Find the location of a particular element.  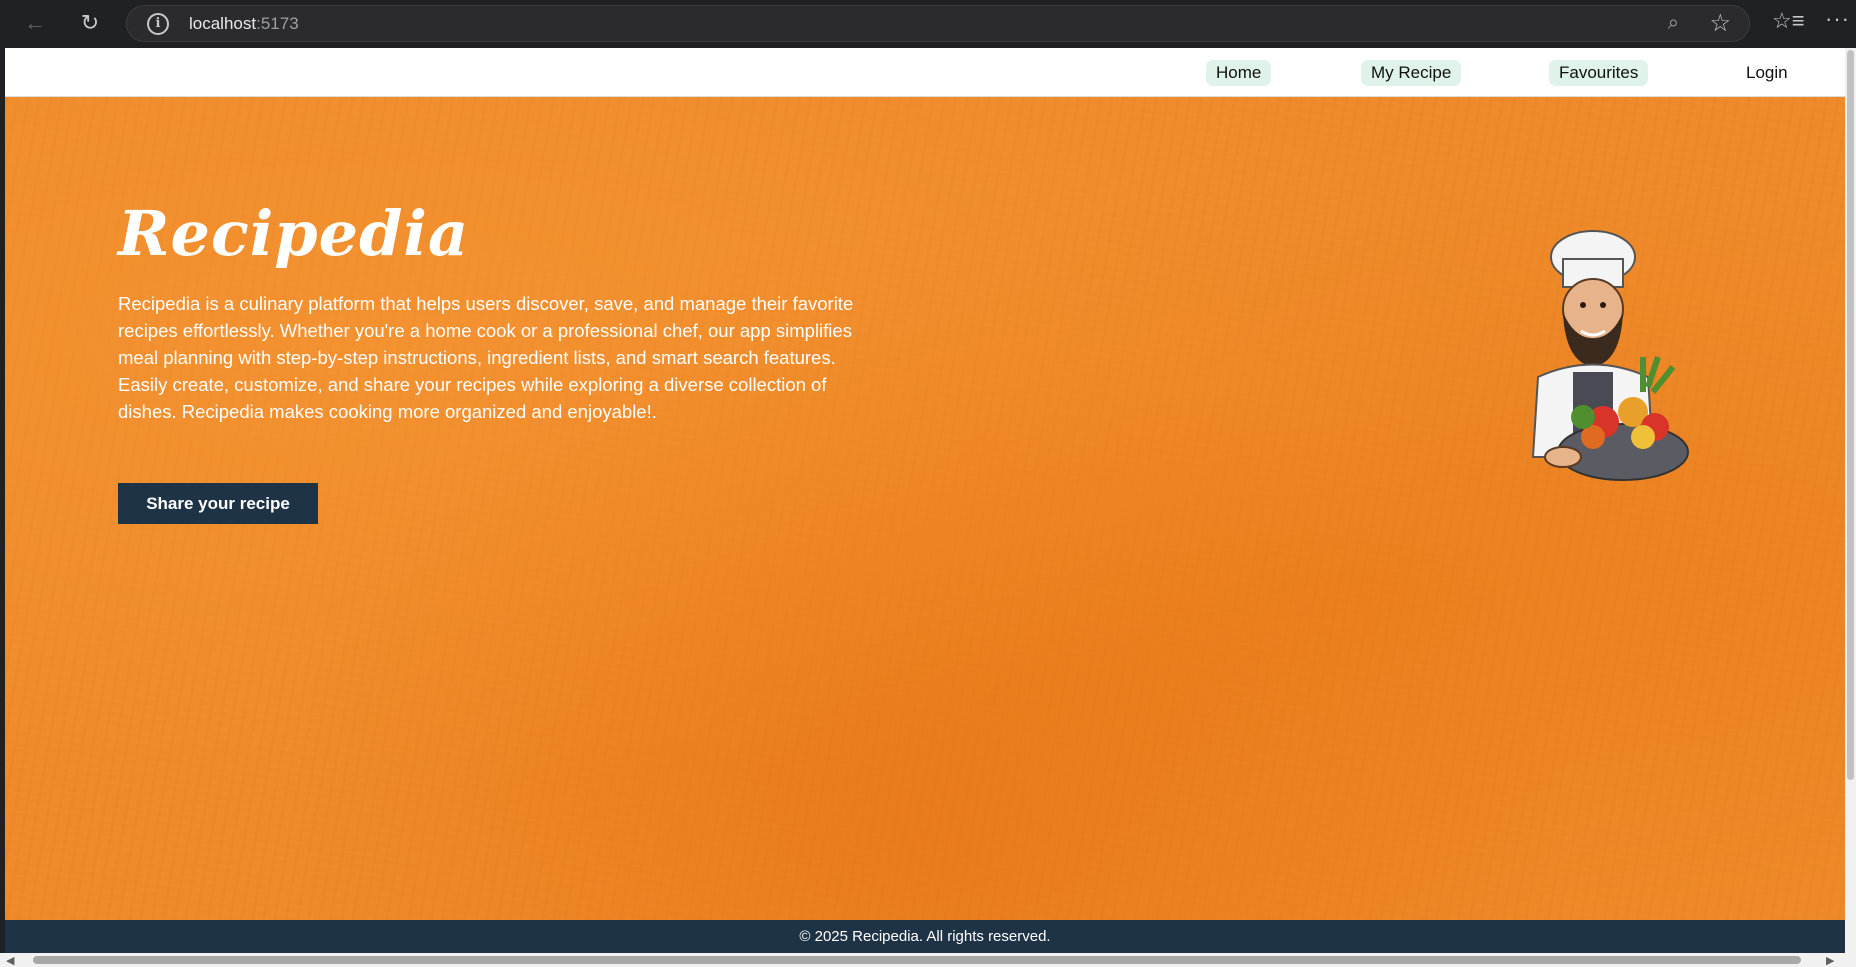

vertical-scrollbar is located at coordinates (1850, 500).